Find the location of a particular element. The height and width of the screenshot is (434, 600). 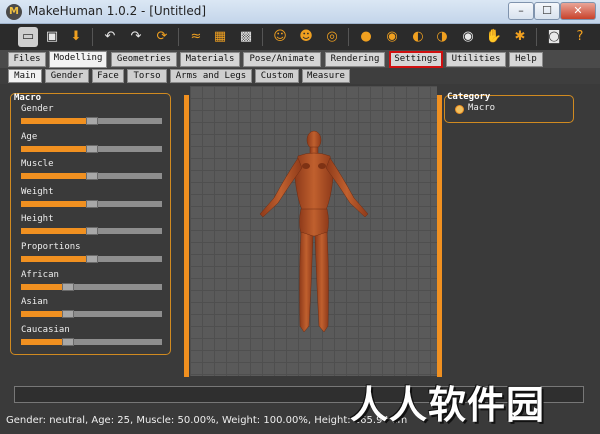

left-scrollbar is located at coordinates (186, 236).